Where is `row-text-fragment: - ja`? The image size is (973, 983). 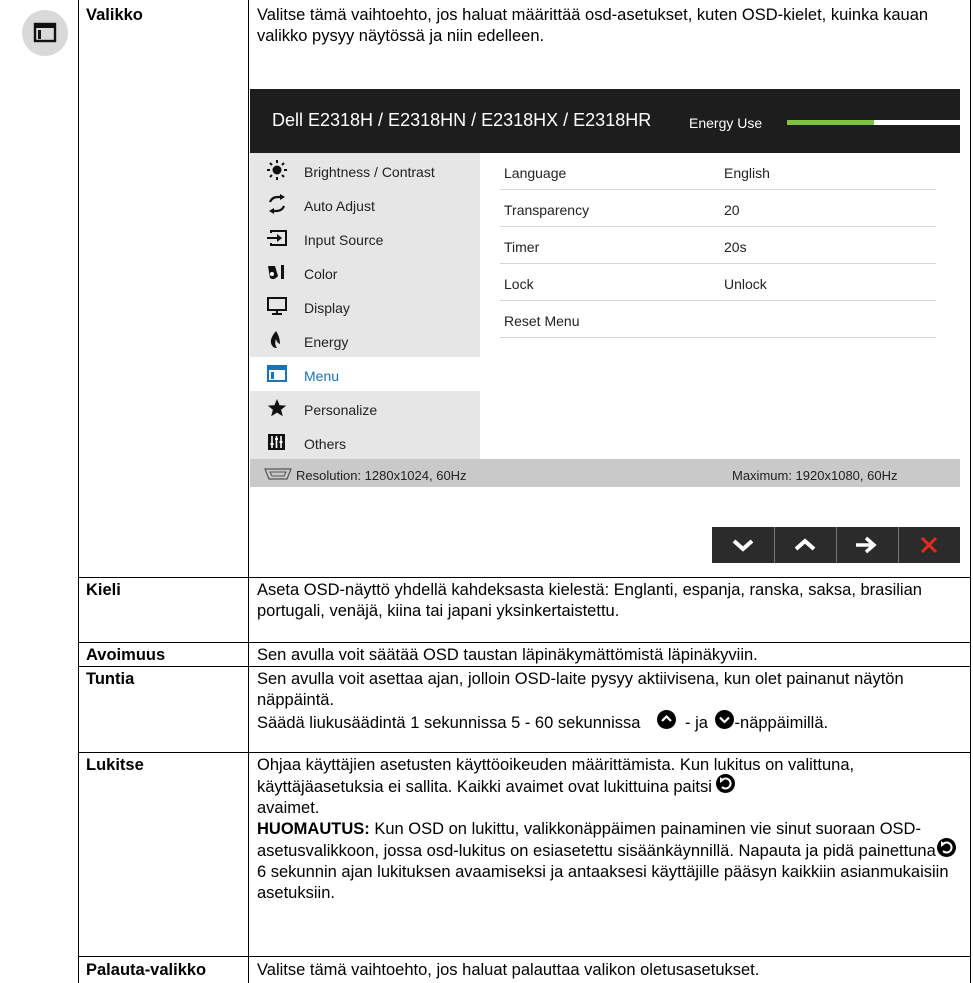 row-text-fragment: - ja is located at coordinates (696, 723).